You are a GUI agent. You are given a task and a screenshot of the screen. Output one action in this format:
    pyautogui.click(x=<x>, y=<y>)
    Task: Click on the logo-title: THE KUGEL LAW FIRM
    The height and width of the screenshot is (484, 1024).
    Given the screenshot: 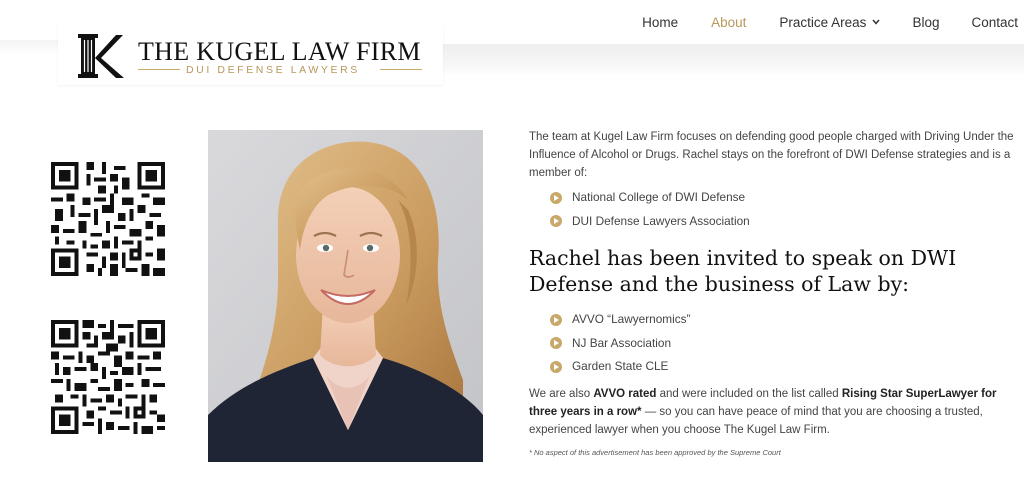 What is the action you would take?
    pyautogui.click(x=279, y=51)
    